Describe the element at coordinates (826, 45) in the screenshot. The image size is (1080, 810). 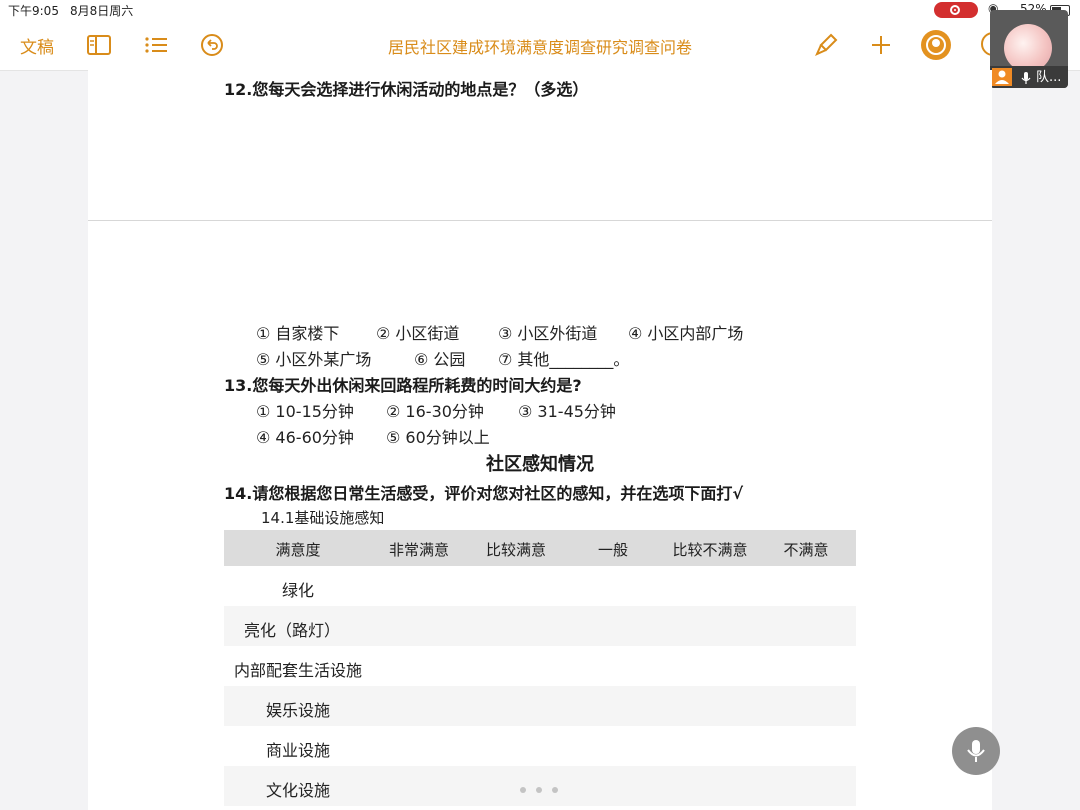
I see `paintbrush-icon` at that location.